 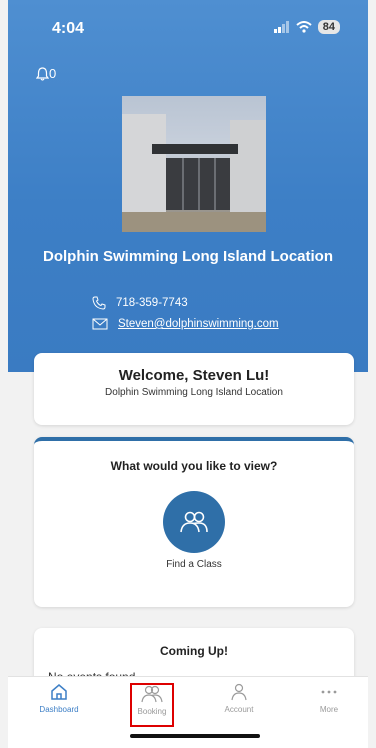 I want to click on tab-account: Account, so click(x=239, y=706).